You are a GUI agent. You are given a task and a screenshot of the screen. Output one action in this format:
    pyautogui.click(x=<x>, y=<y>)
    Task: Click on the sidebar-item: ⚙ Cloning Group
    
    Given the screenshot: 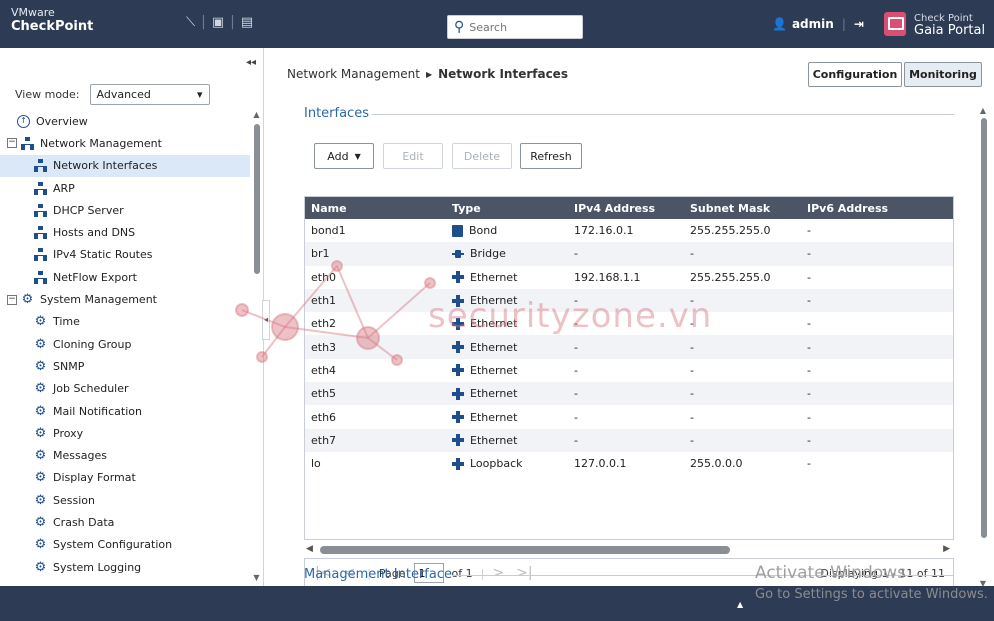 What is the action you would take?
    pyautogui.click(x=125, y=344)
    